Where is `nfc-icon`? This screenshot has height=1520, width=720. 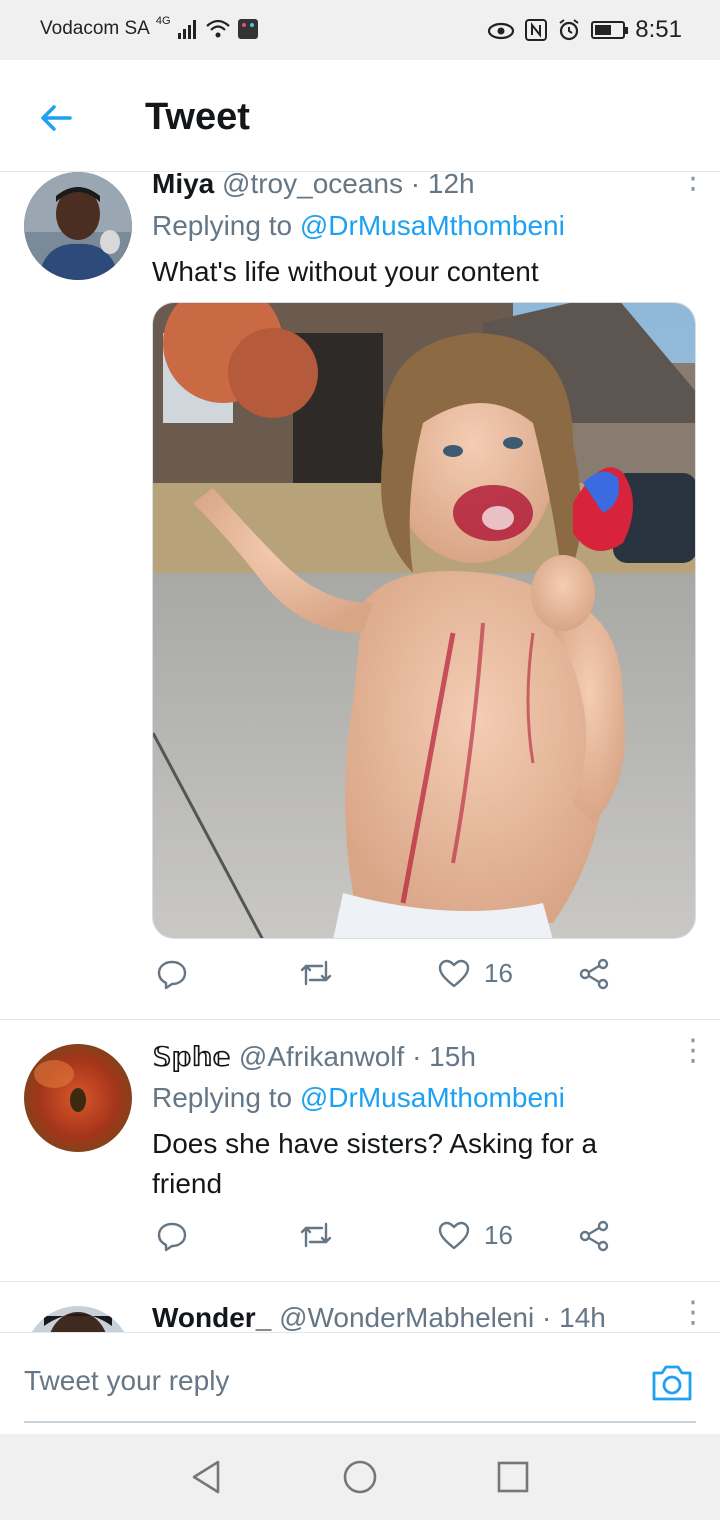
nfc-icon is located at coordinates (536, 30).